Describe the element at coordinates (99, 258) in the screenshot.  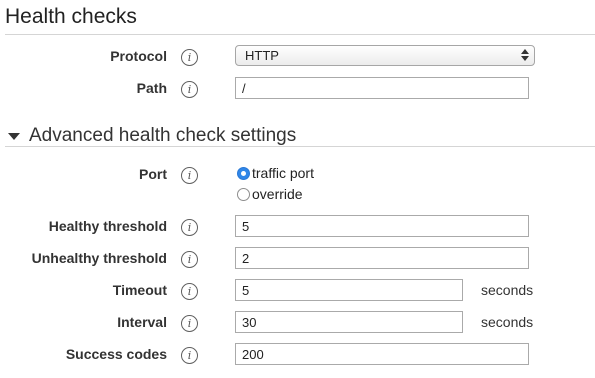
I see `unhealthy-threshold-label: Unhealthy threshold` at that location.